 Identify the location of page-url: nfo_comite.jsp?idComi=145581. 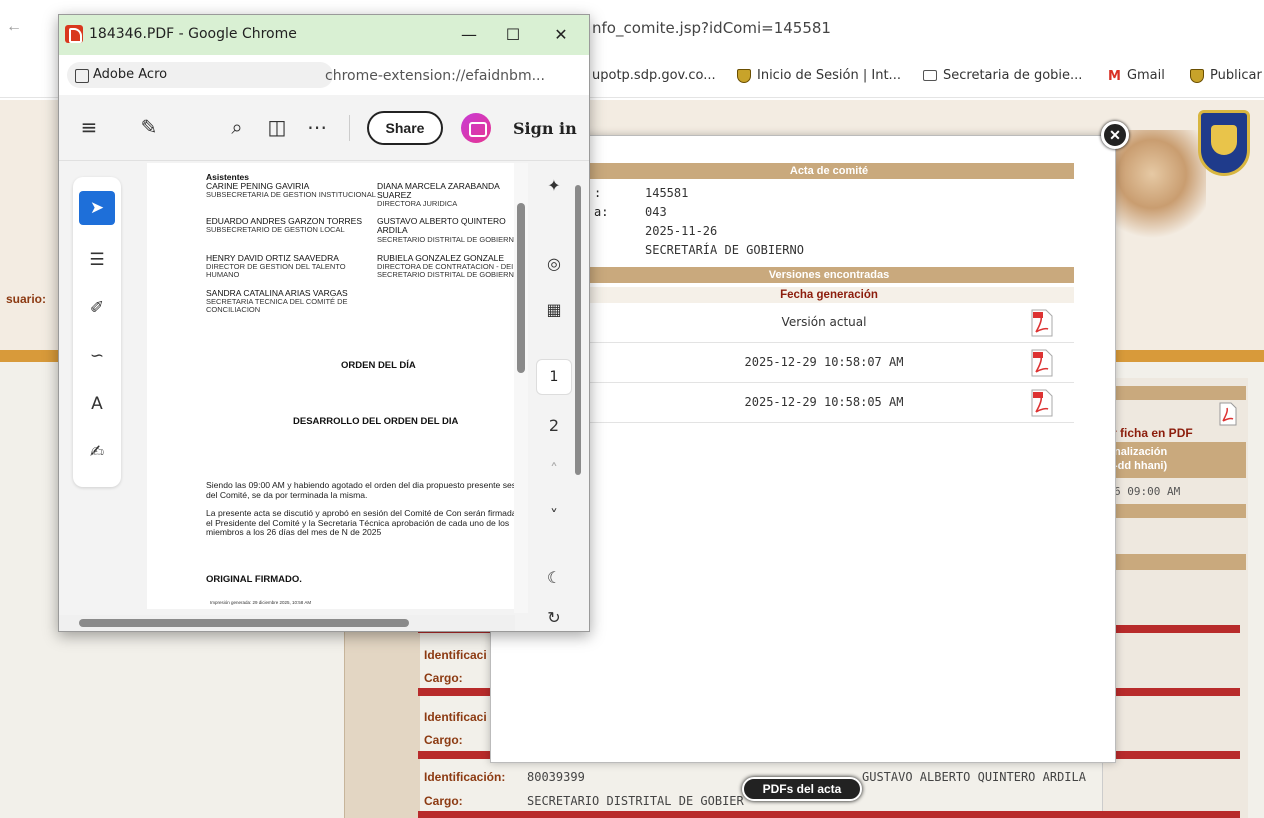
(711, 28).